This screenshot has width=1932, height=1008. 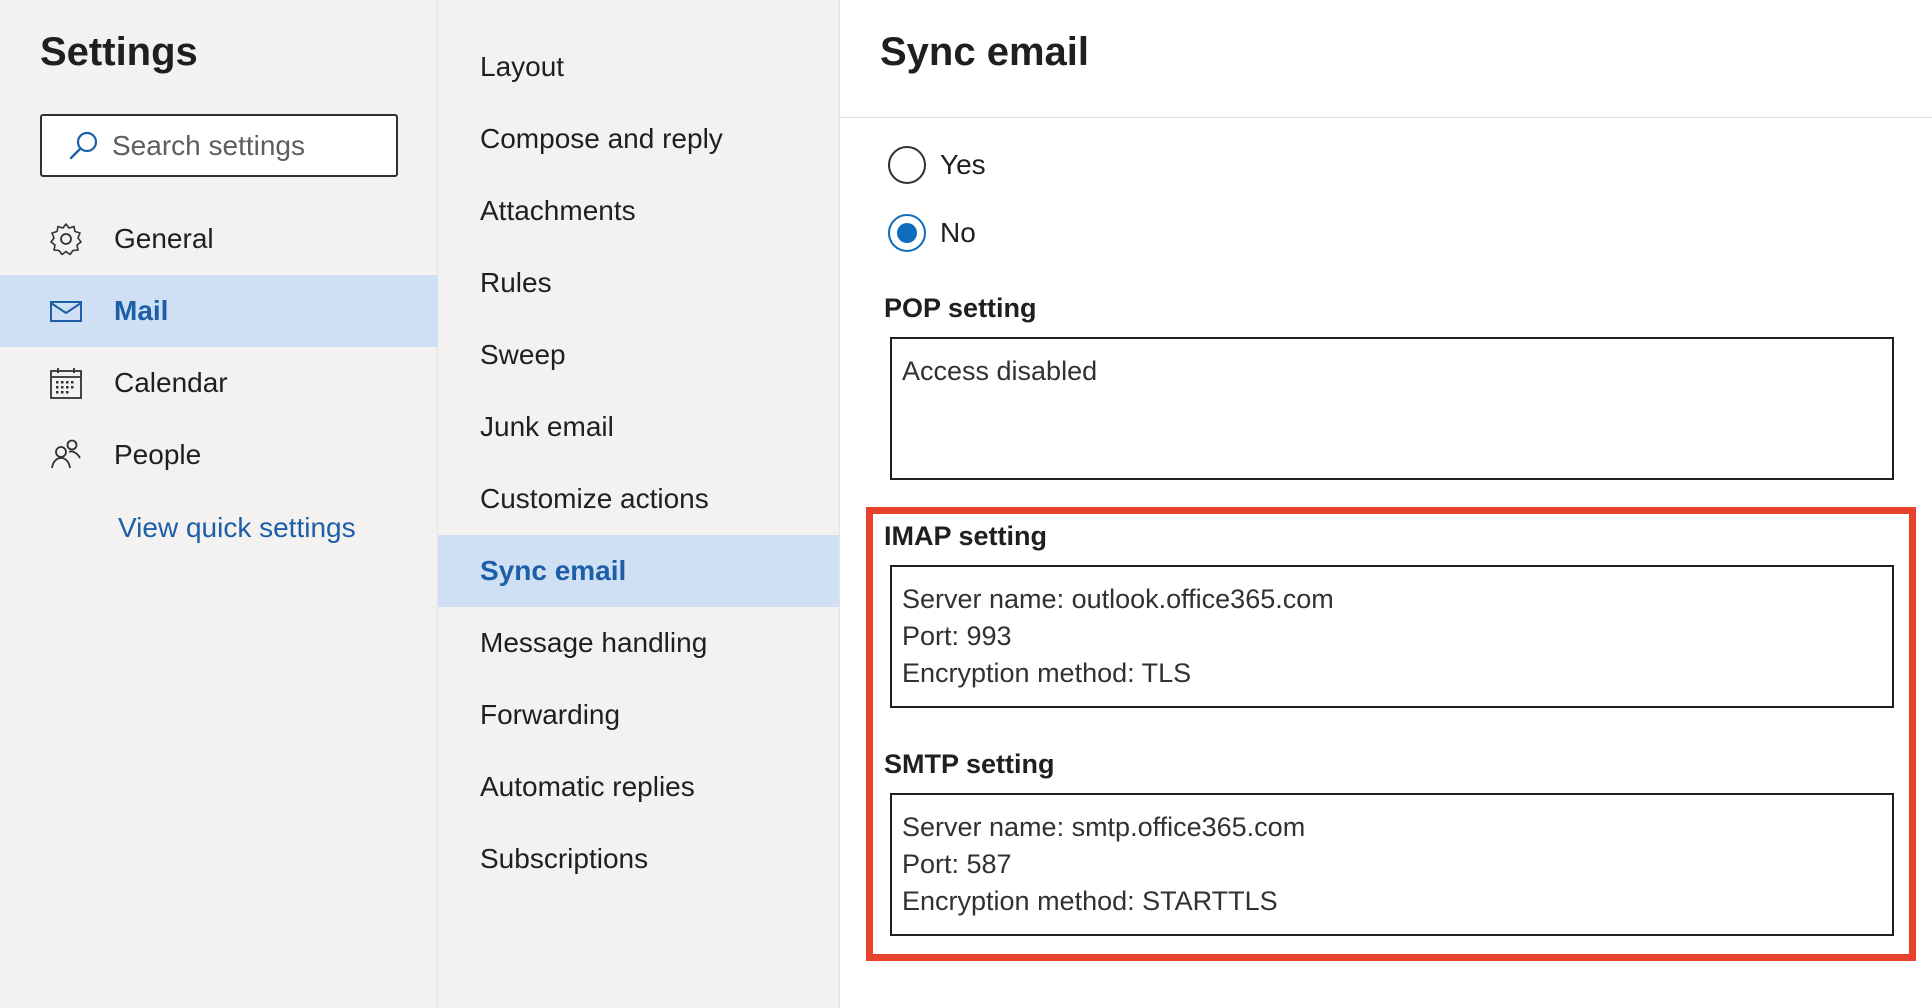 I want to click on search-icon, so click(x=84, y=146).